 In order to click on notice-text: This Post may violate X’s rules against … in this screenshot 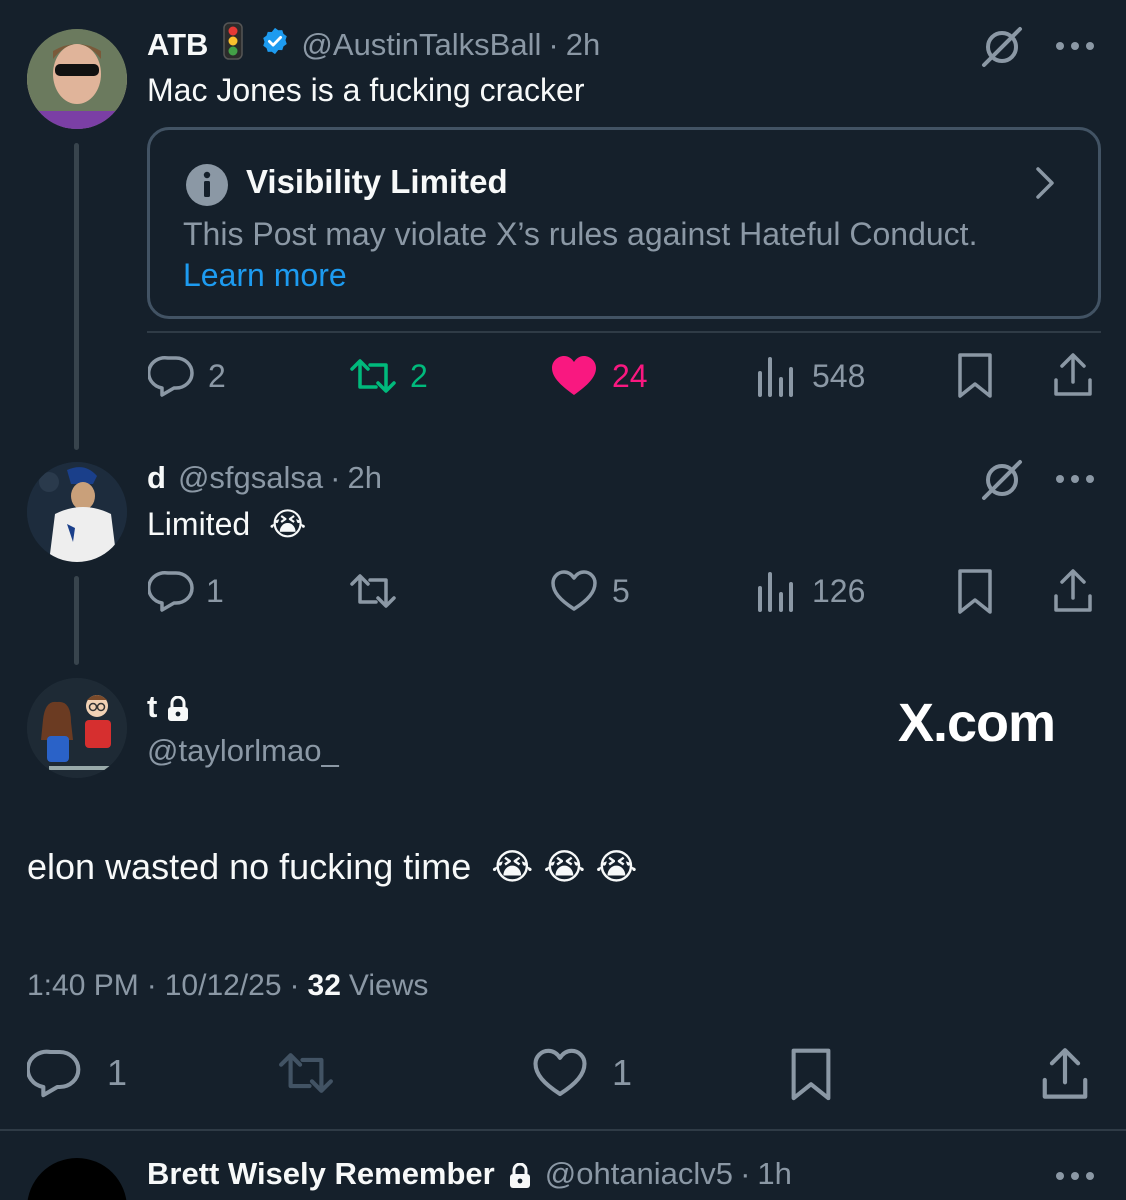, I will do `click(580, 234)`.